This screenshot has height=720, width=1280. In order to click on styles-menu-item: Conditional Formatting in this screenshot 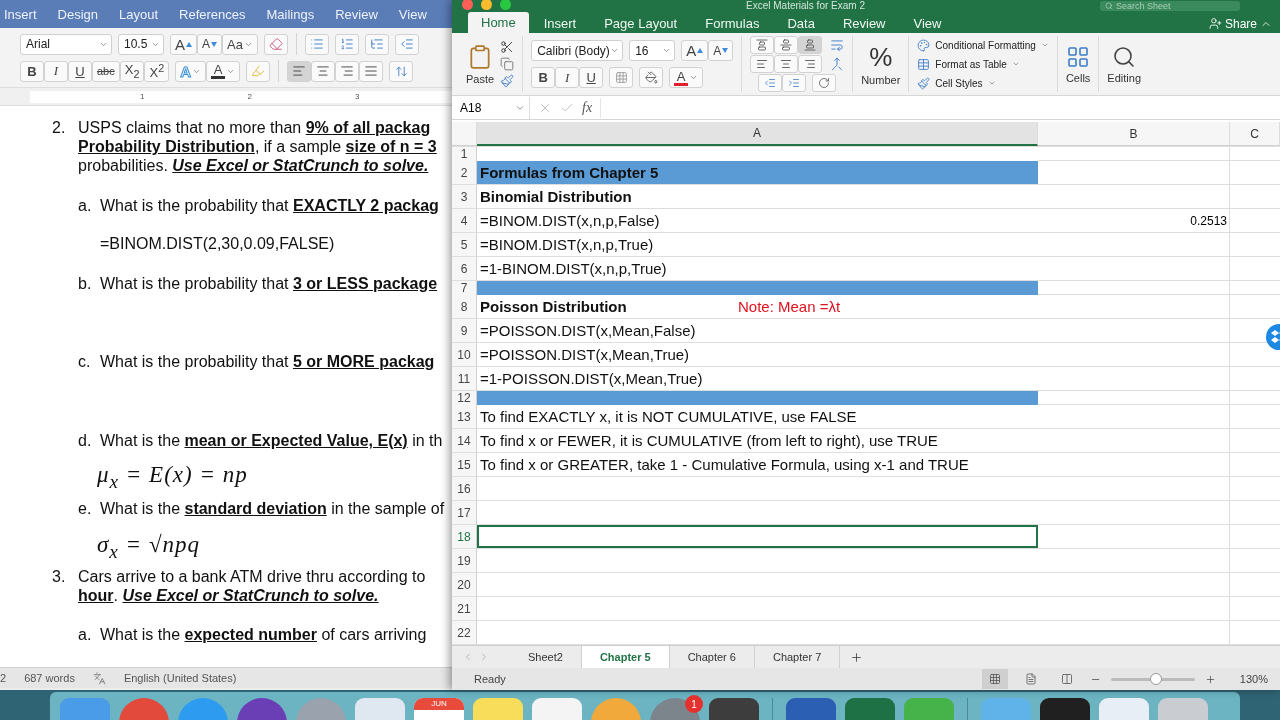, I will do `click(983, 45)`.